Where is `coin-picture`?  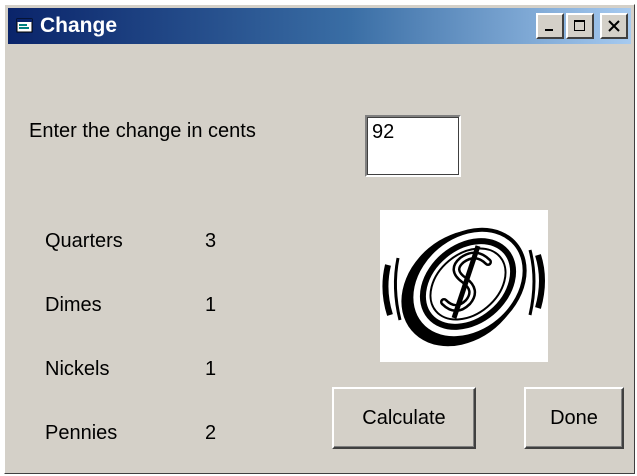 coin-picture is located at coordinates (464, 286).